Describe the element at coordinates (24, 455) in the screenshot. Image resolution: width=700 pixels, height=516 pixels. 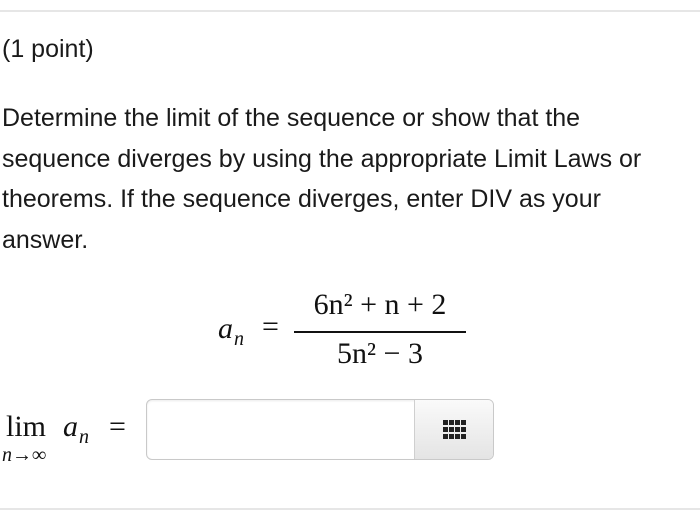
I see `limit-subscript: n→∞` at that location.